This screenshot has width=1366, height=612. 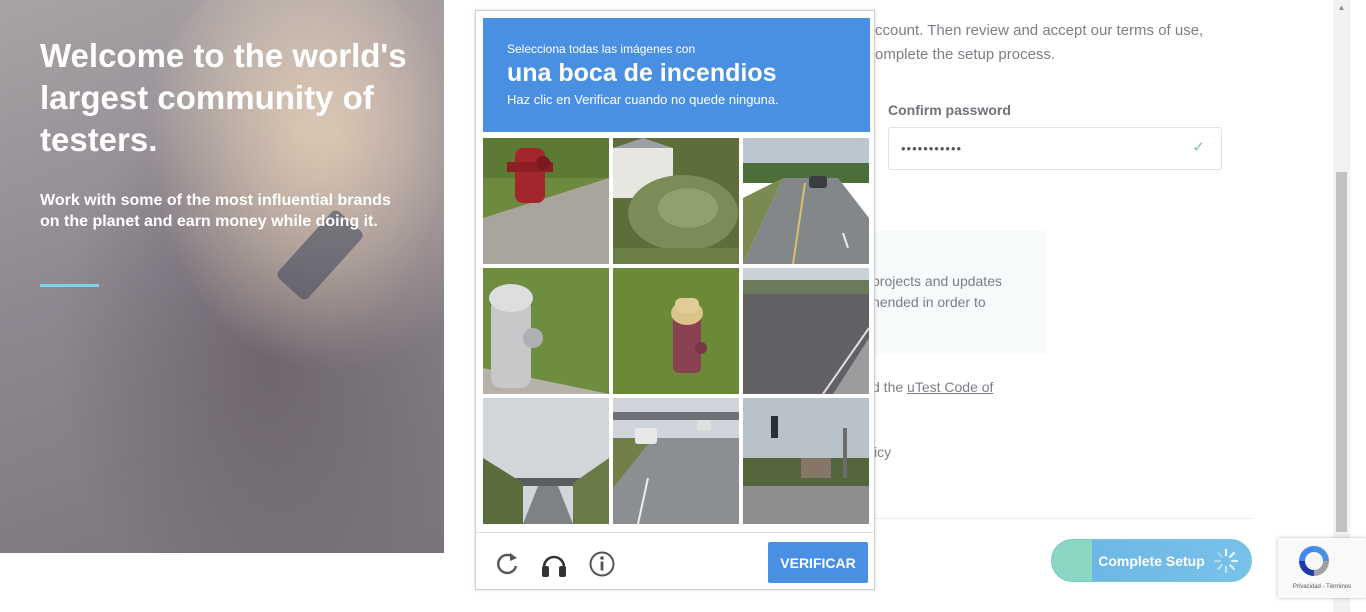 What do you see at coordinates (965, 54) in the screenshot?
I see `intro-text-line2: omplete the setup process.` at bounding box center [965, 54].